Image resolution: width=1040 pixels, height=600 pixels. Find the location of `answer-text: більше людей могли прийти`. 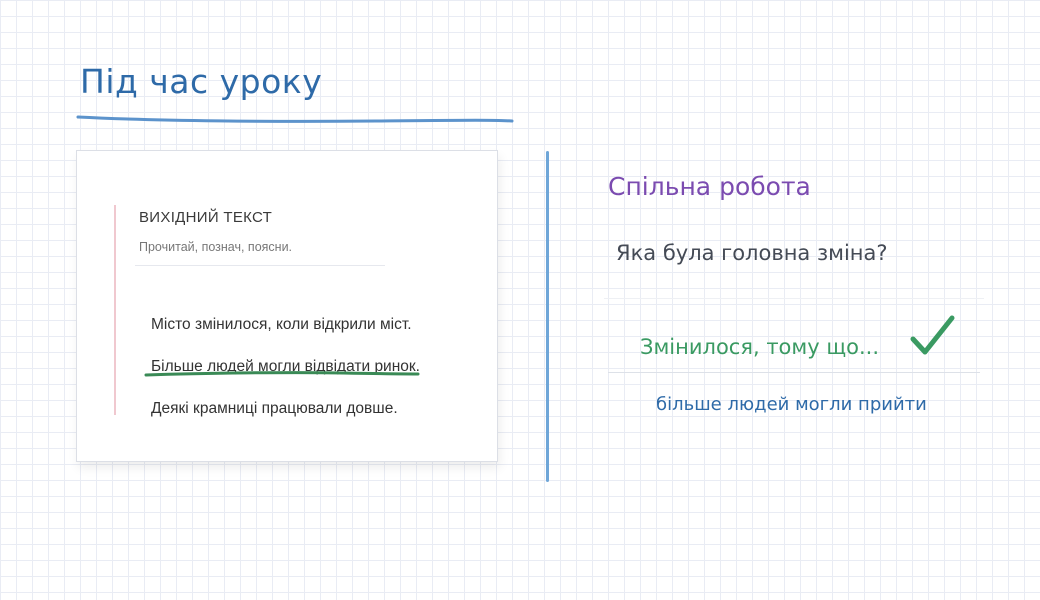

answer-text: більше людей могли прийти is located at coordinates (791, 404).